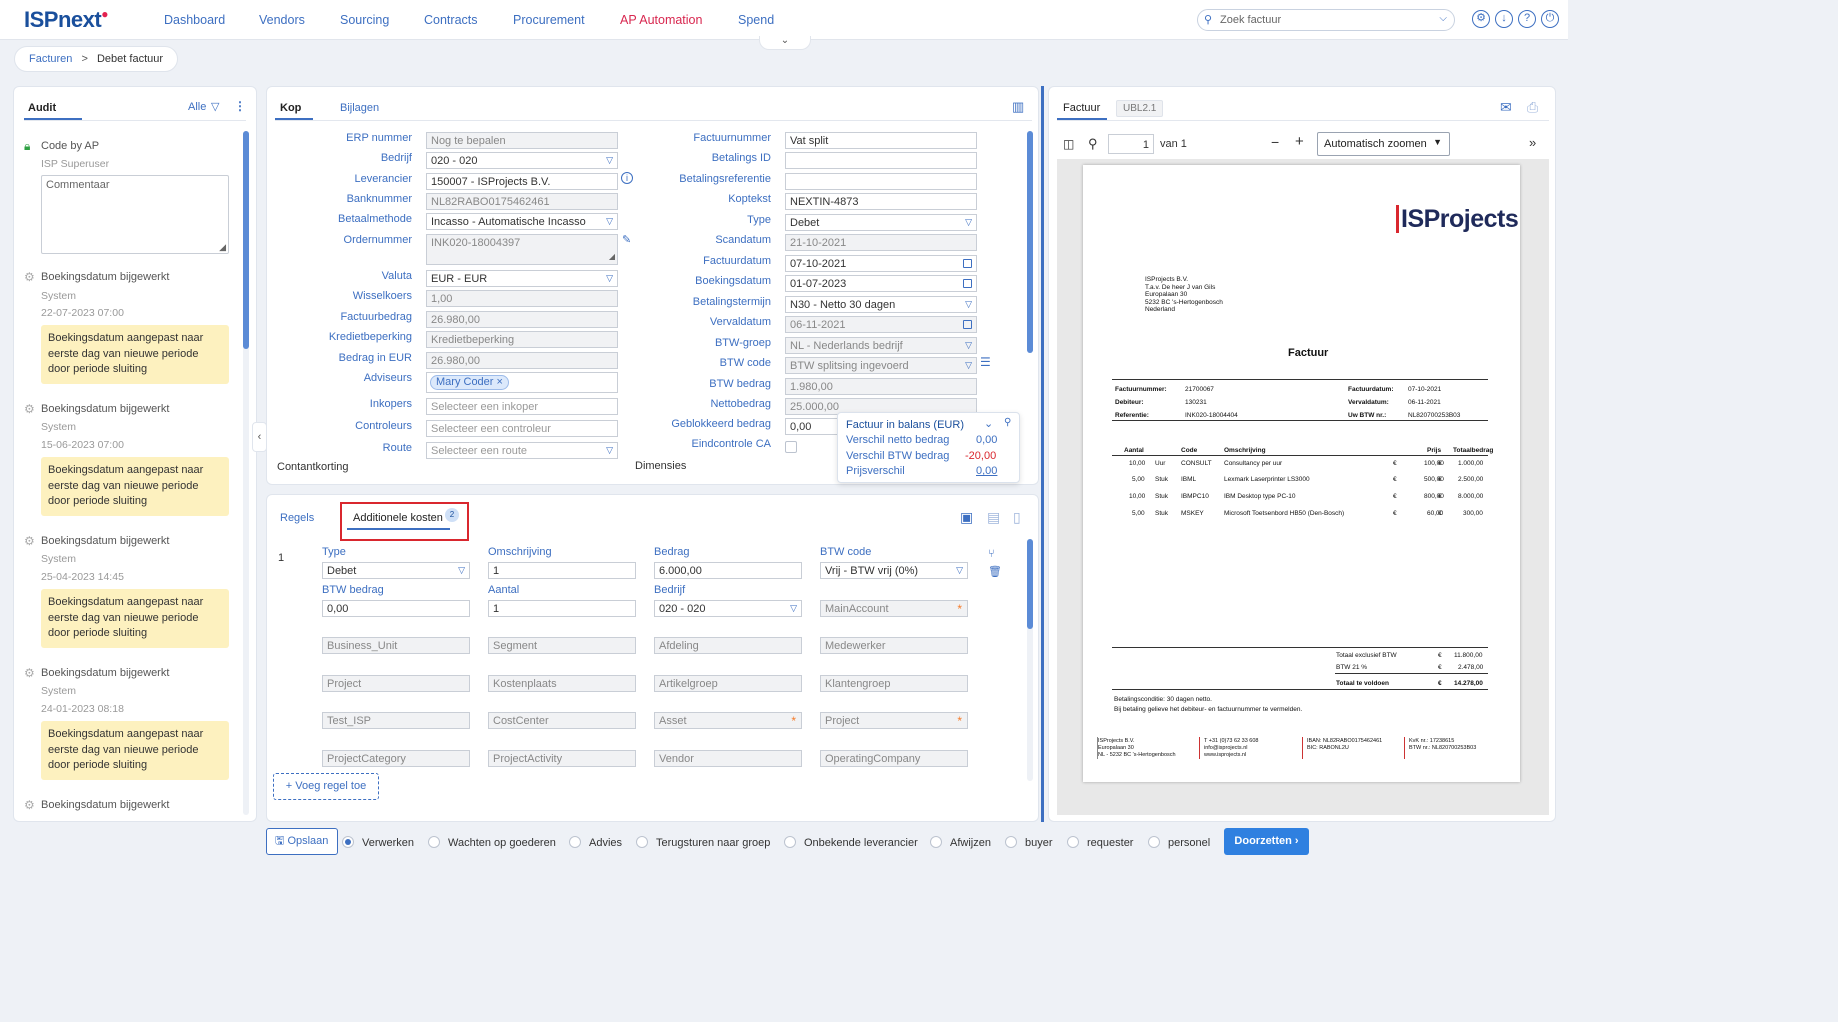 This screenshot has height=1022, width=1838. What do you see at coordinates (502, 843) in the screenshot?
I see `radio-label: Wachten op goederen` at bounding box center [502, 843].